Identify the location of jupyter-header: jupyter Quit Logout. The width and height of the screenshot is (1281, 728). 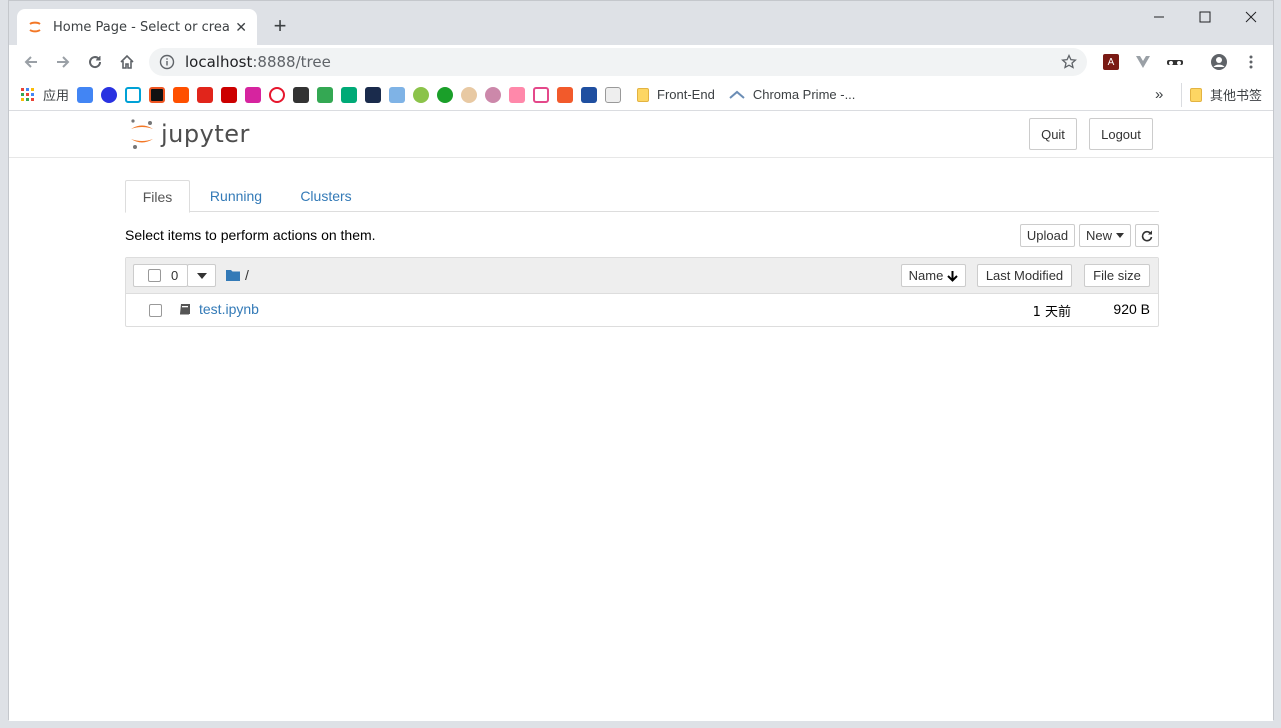
(641, 135).